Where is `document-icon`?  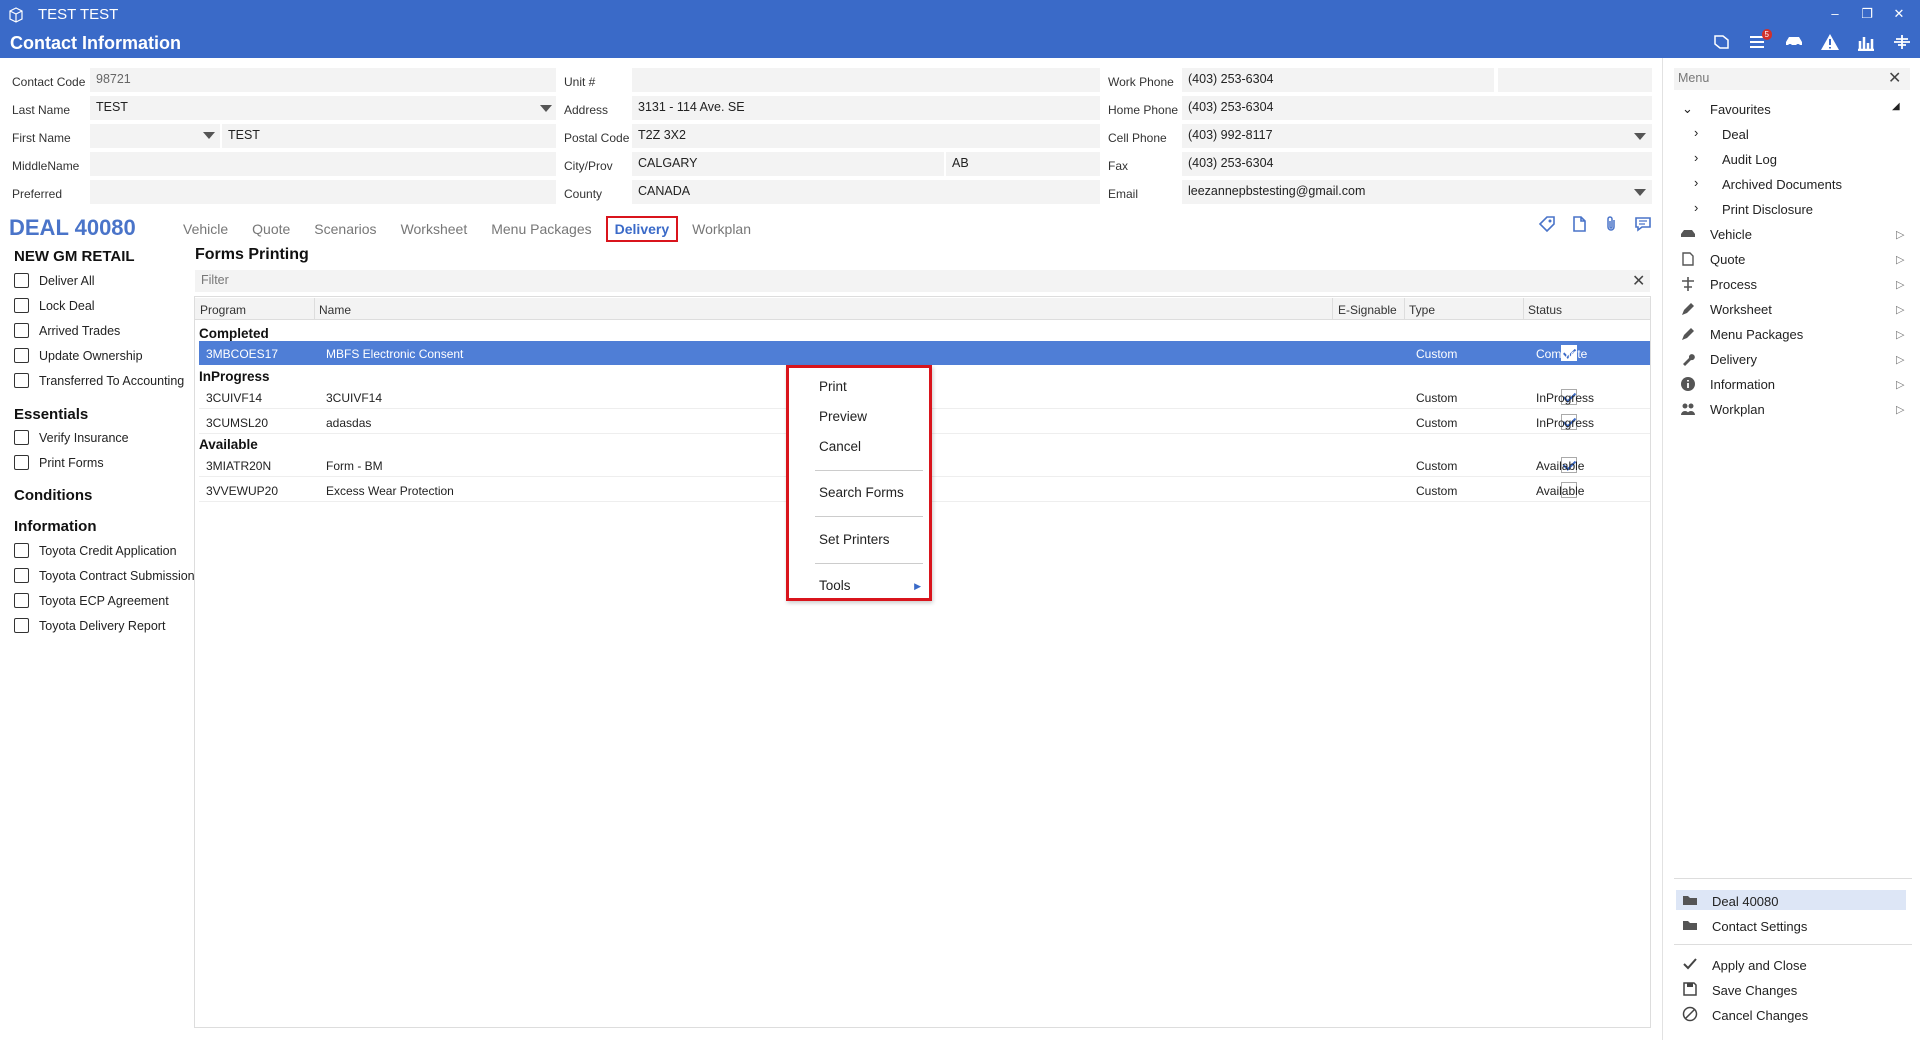
document-icon is located at coordinates (1579, 224).